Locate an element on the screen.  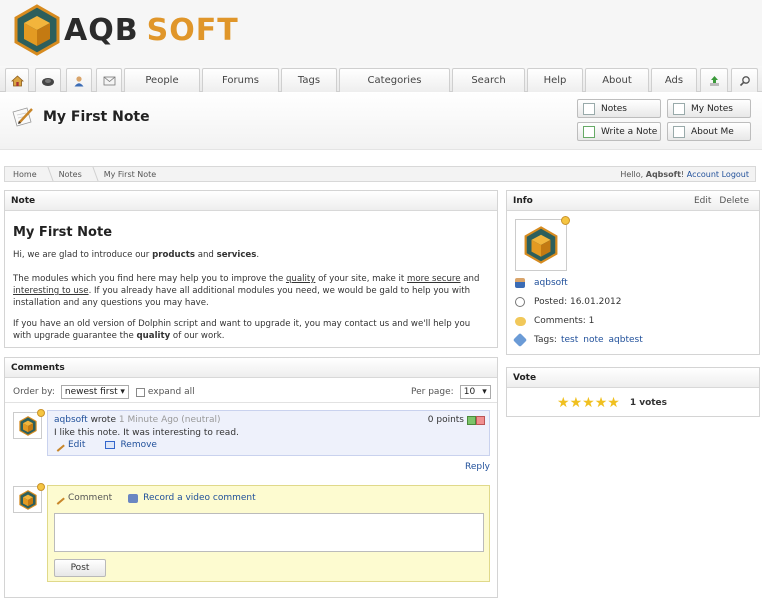
greeting-text: Hello, is located at coordinates (632, 174).